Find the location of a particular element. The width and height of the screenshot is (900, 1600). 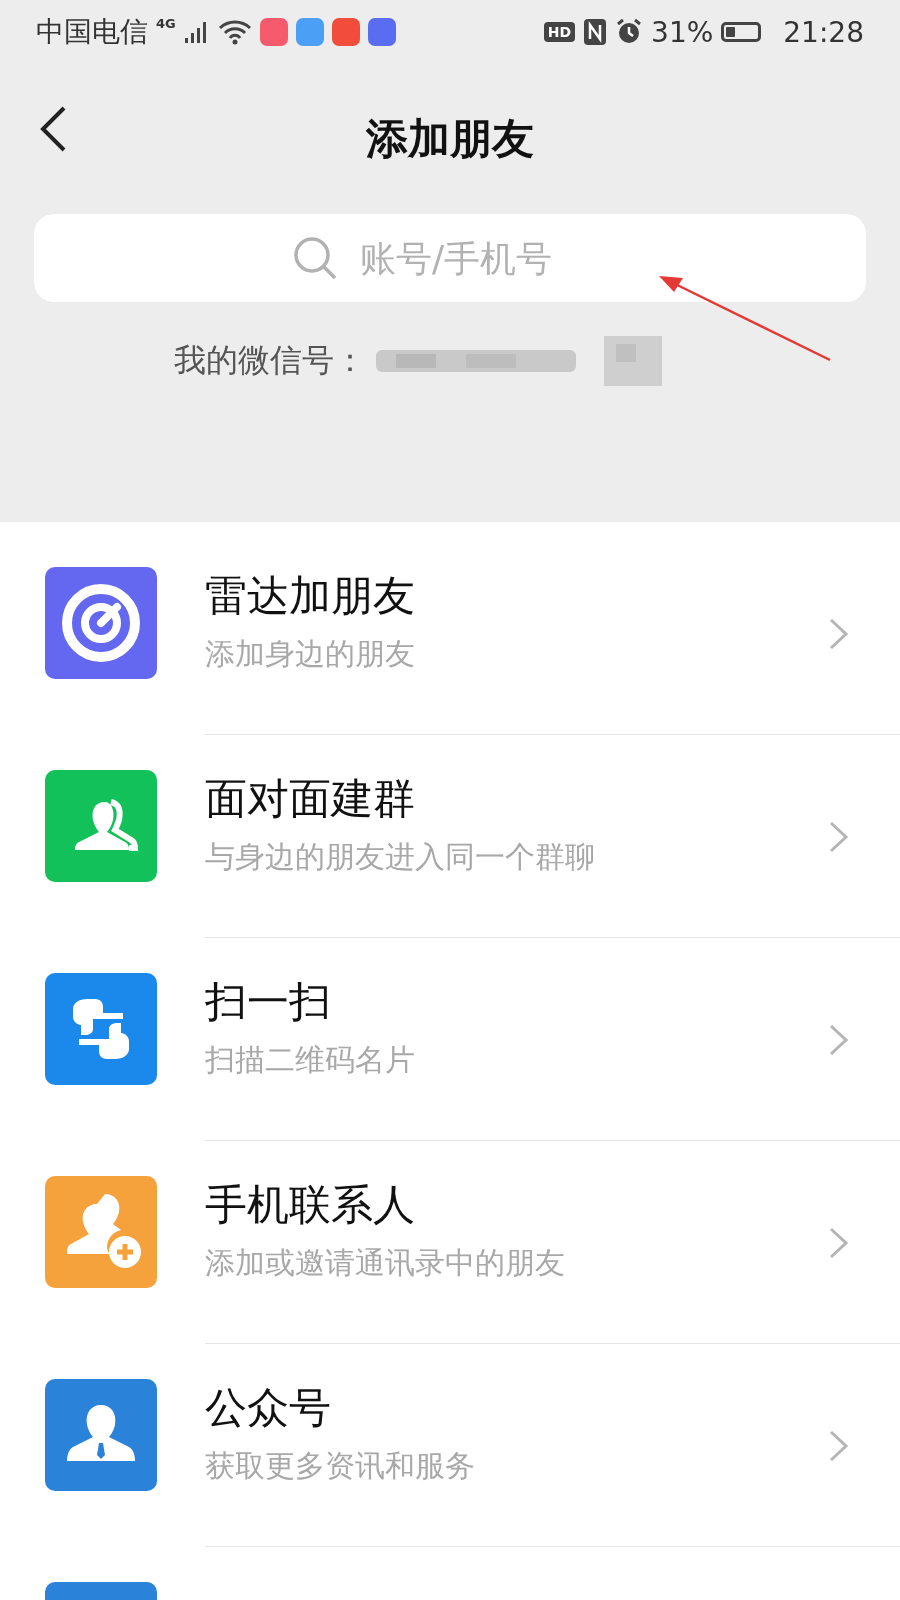

network-type: 4G is located at coordinates (166, 23).